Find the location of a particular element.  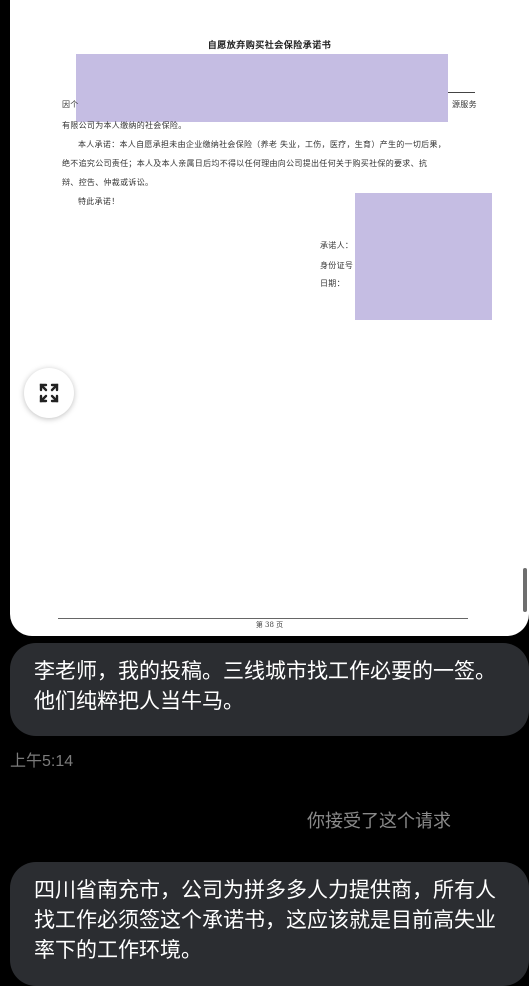

message-timestamp: 上午5:14 is located at coordinates (42, 761).